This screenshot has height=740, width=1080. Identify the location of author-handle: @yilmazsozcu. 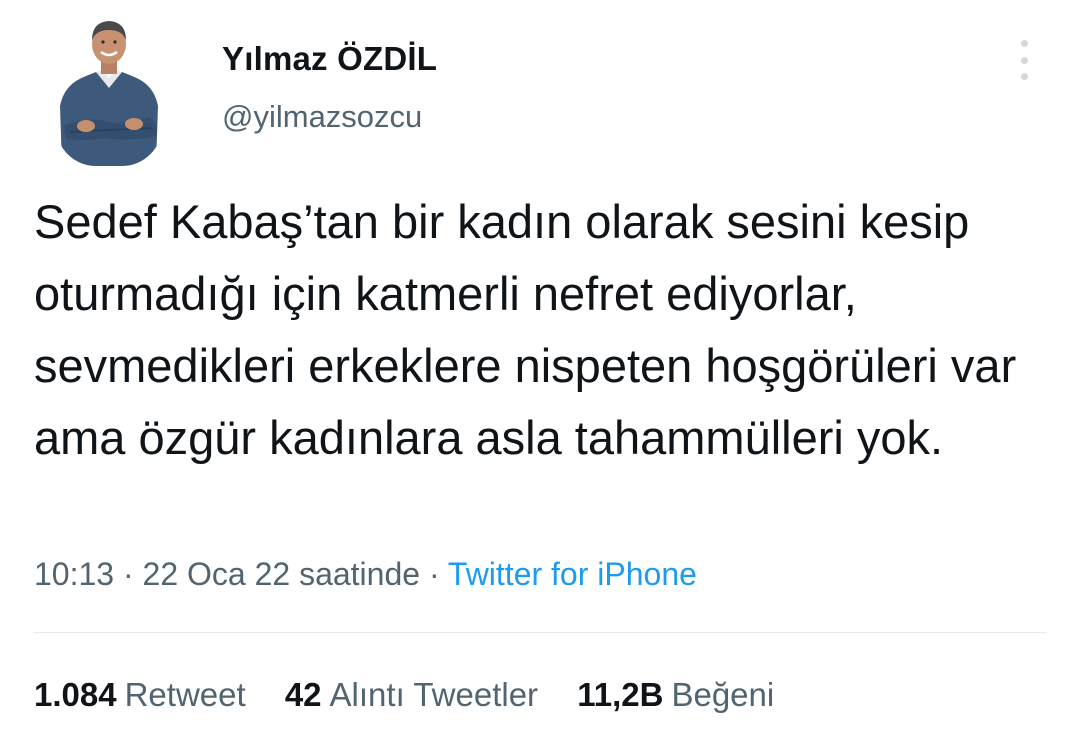
(322, 117).